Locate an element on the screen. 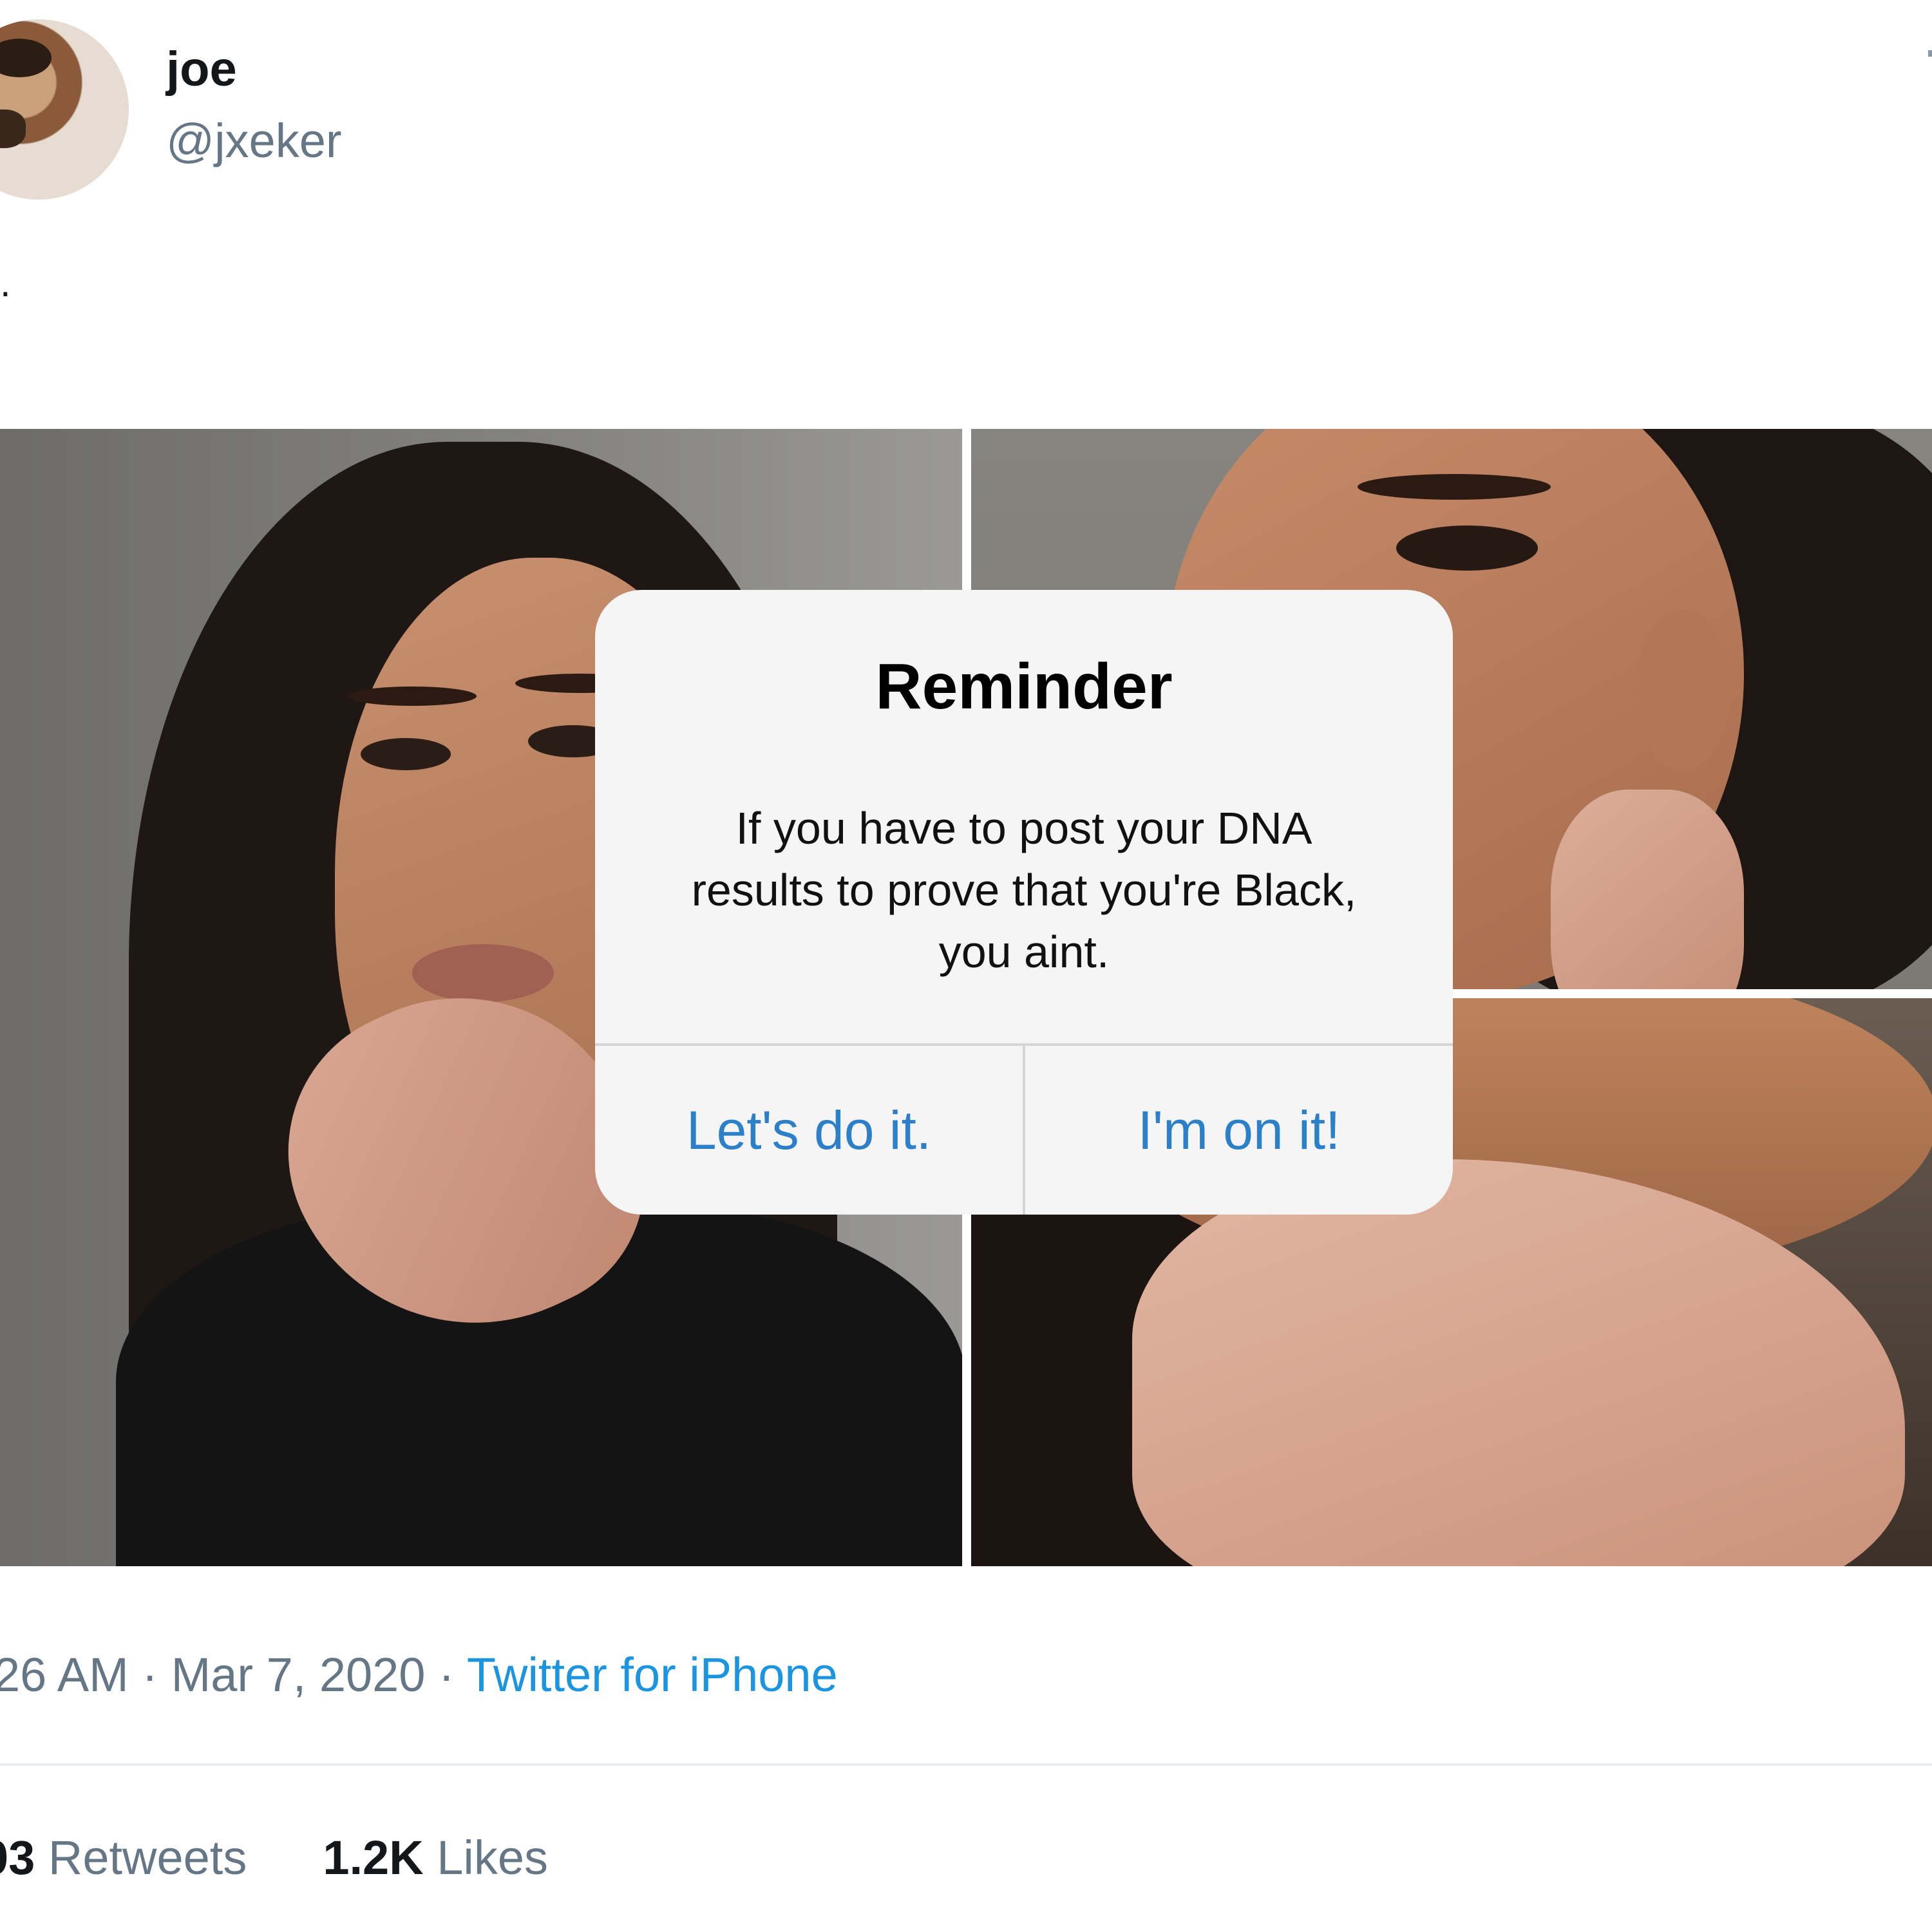 This screenshot has width=1932, height=1932. photo-hand is located at coordinates (1647, 889).